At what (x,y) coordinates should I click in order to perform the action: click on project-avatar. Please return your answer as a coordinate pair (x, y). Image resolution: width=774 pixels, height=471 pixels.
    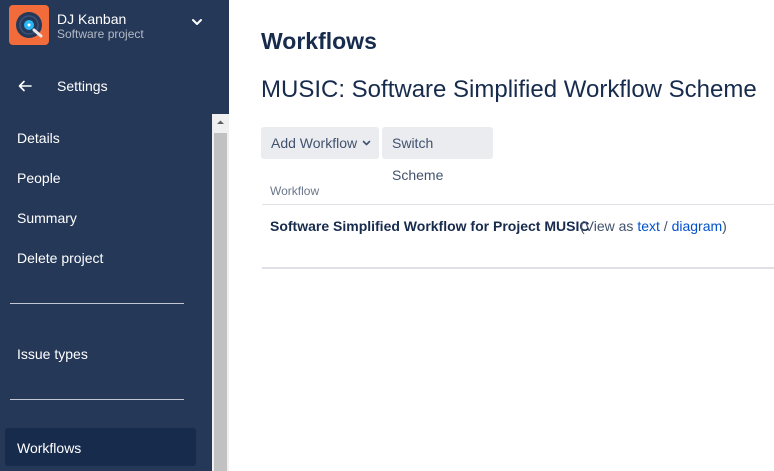
    Looking at the image, I should click on (29, 25).